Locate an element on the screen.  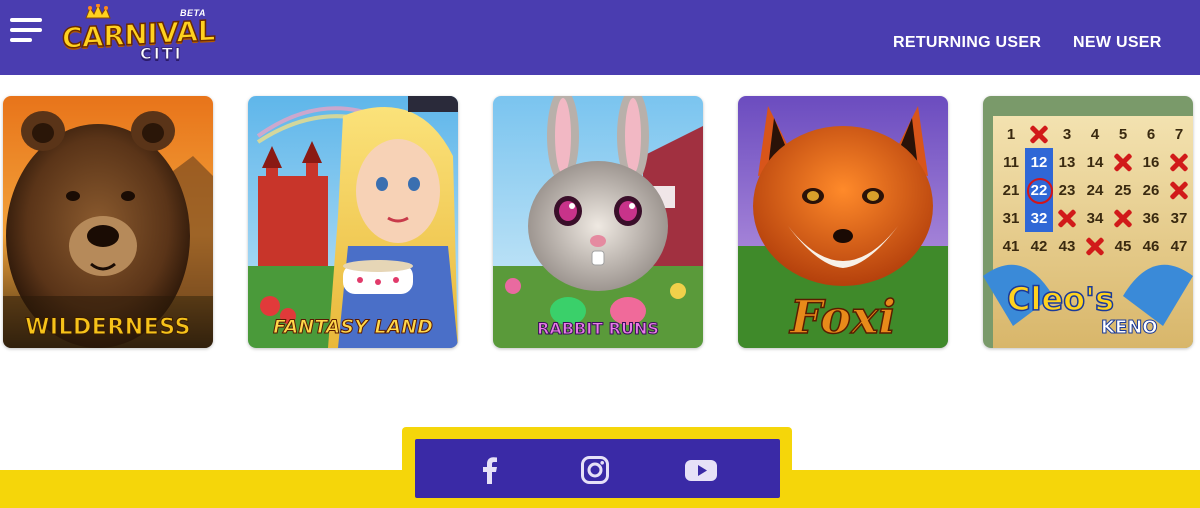
new-user-link: NEW USER is located at coordinates (1117, 43).